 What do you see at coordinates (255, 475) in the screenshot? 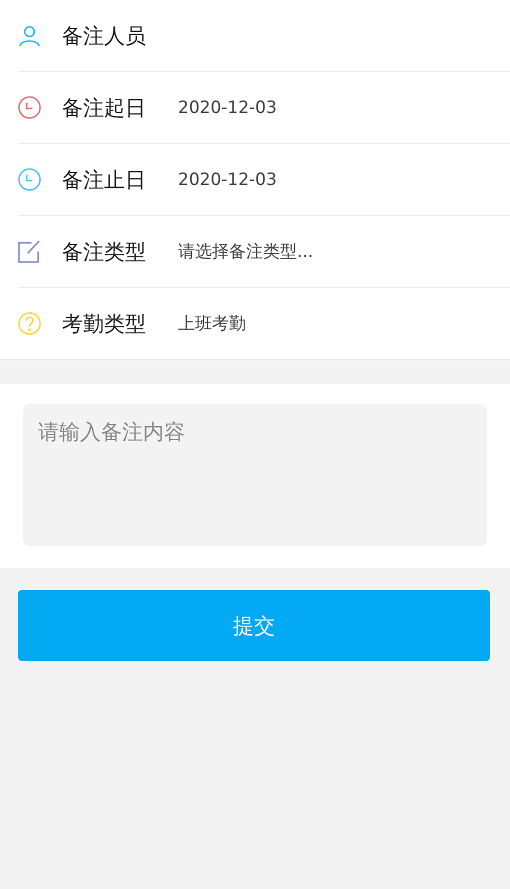
I see `remark-field: 请输入备注内容` at bounding box center [255, 475].